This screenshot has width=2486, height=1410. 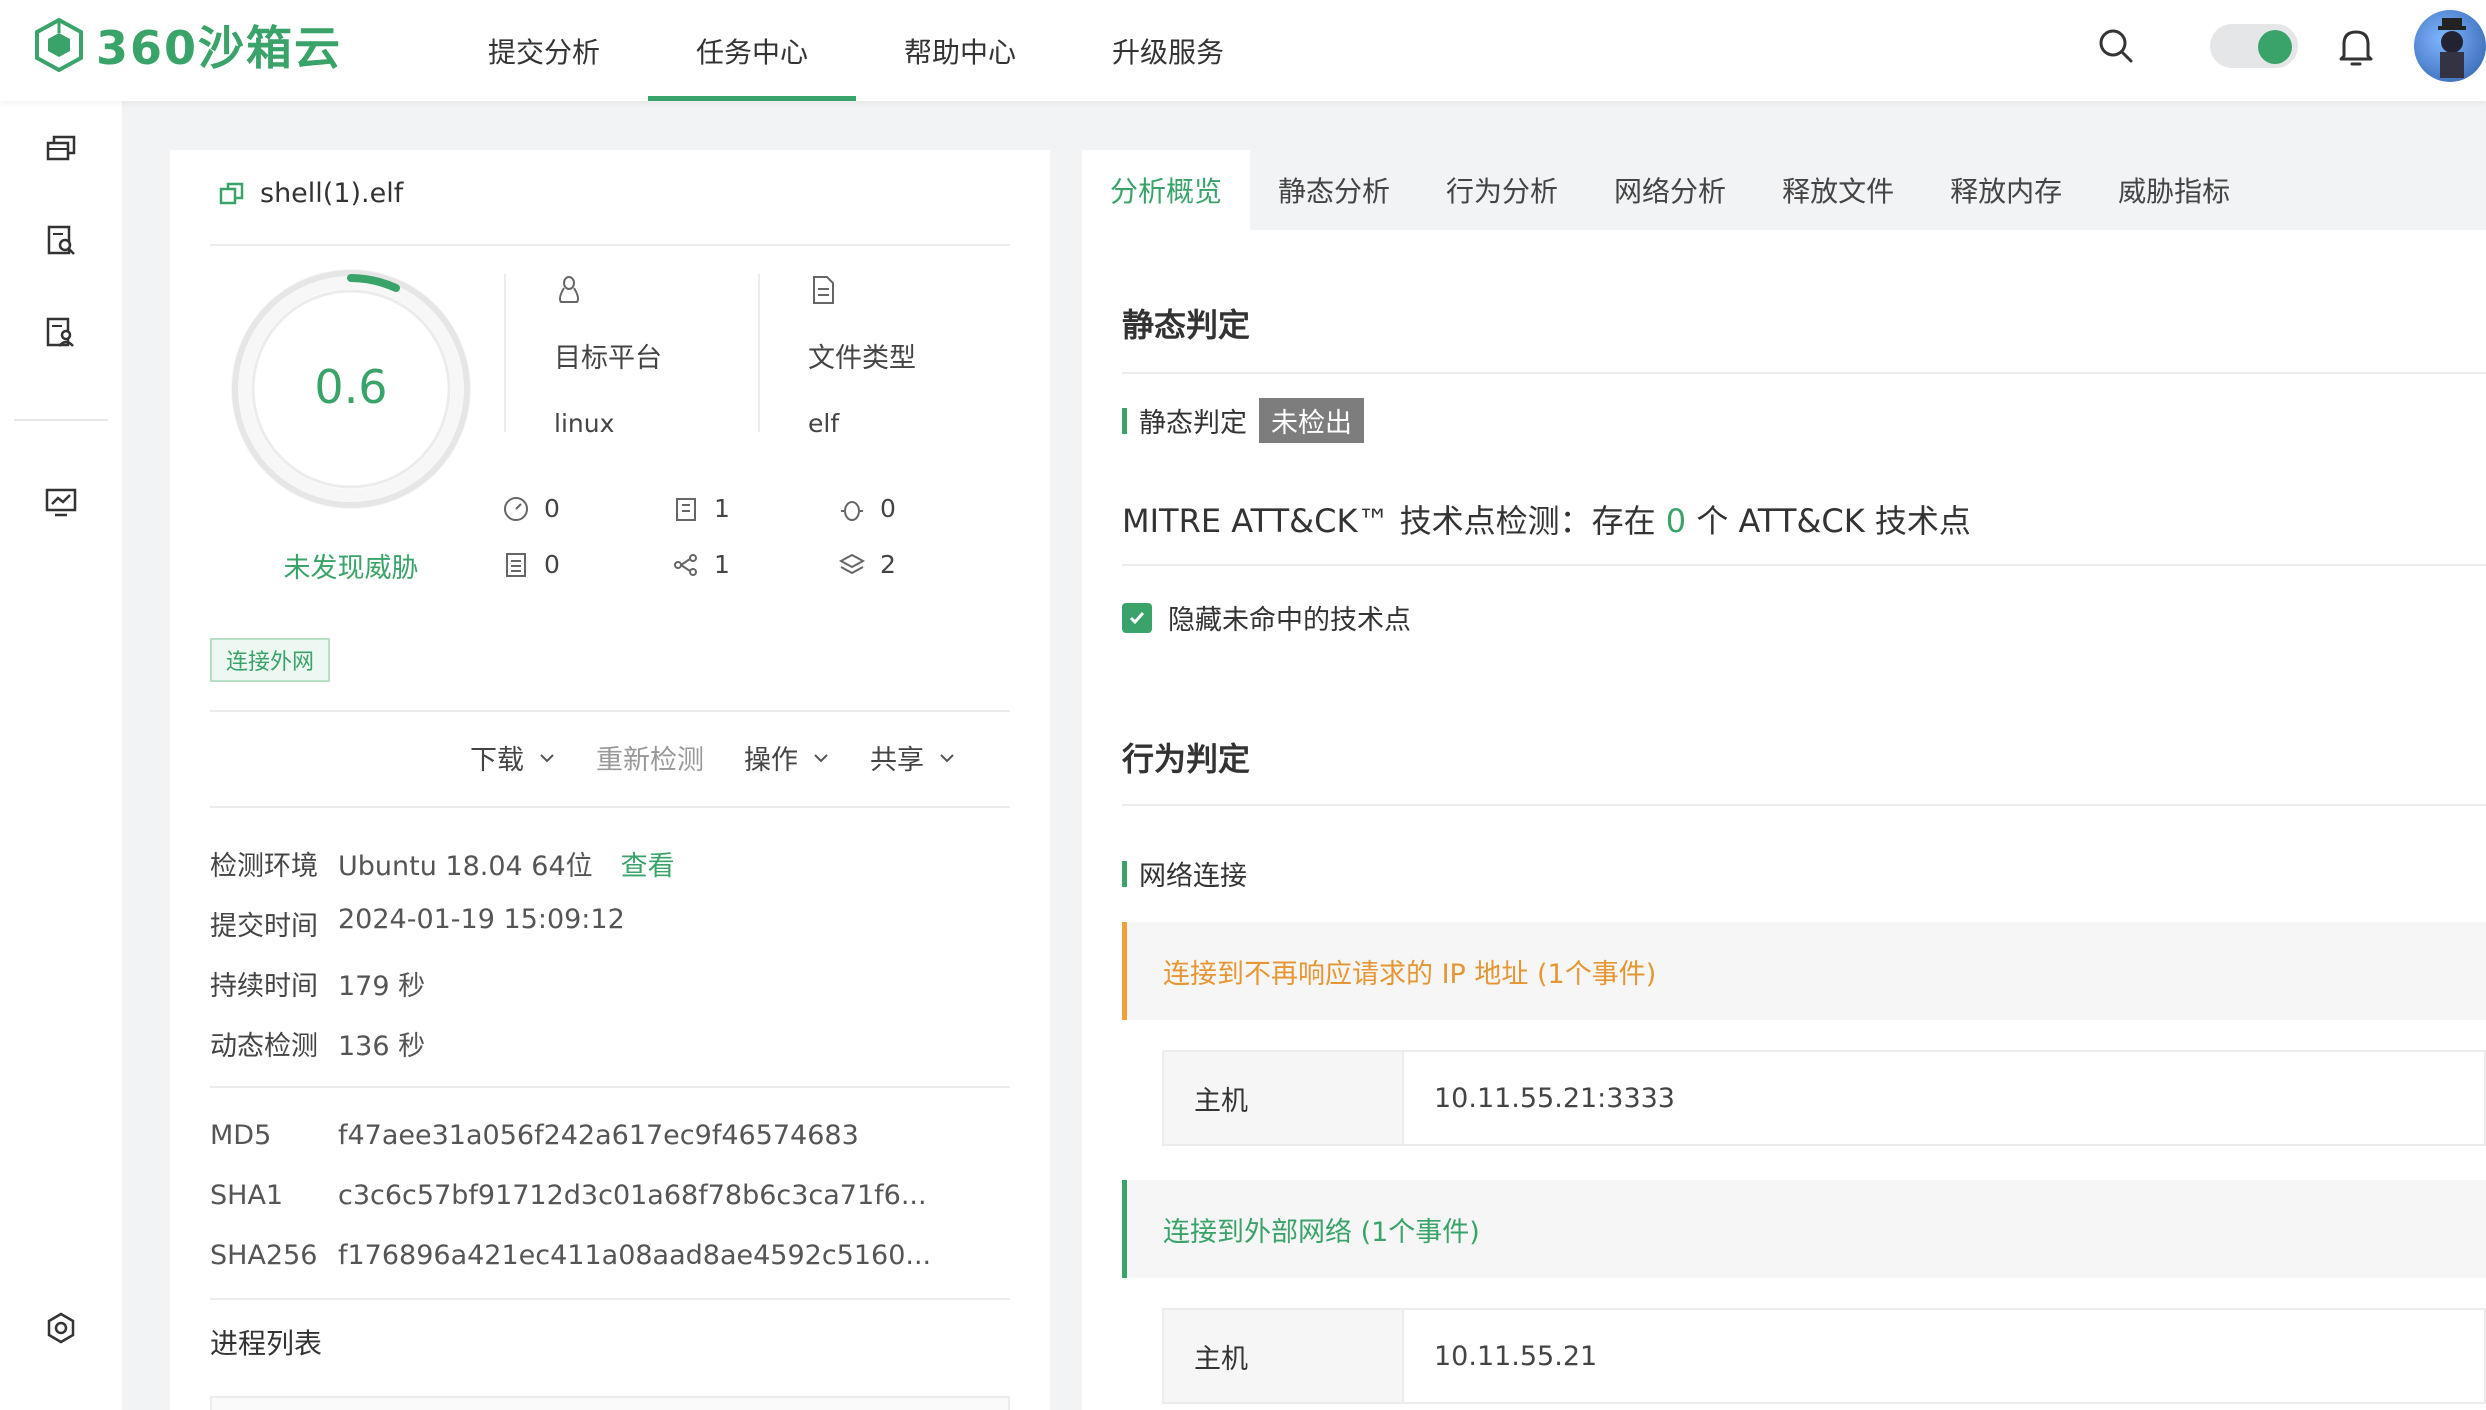 What do you see at coordinates (686, 509) in the screenshot?
I see `building-icon` at bounding box center [686, 509].